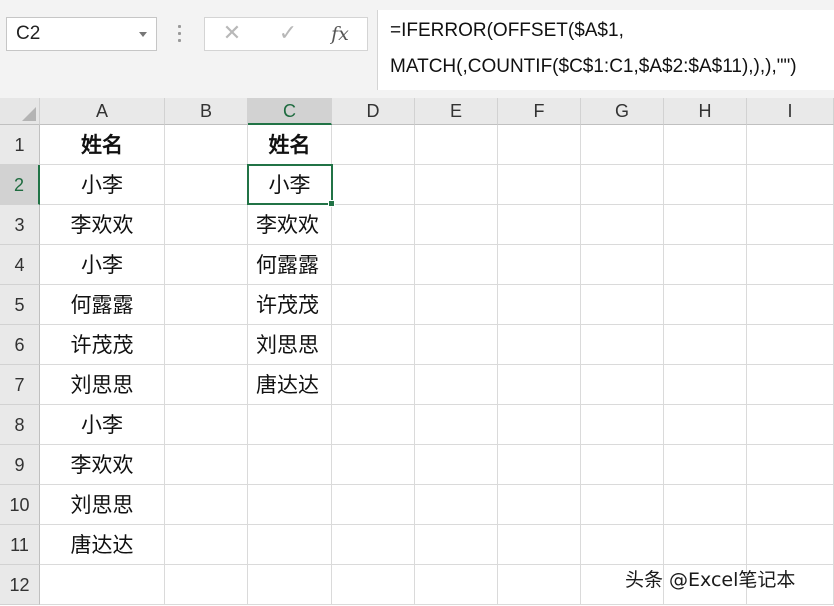 Image resolution: width=834 pixels, height=606 pixels. I want to click on cell-g9, so click(622, 465).